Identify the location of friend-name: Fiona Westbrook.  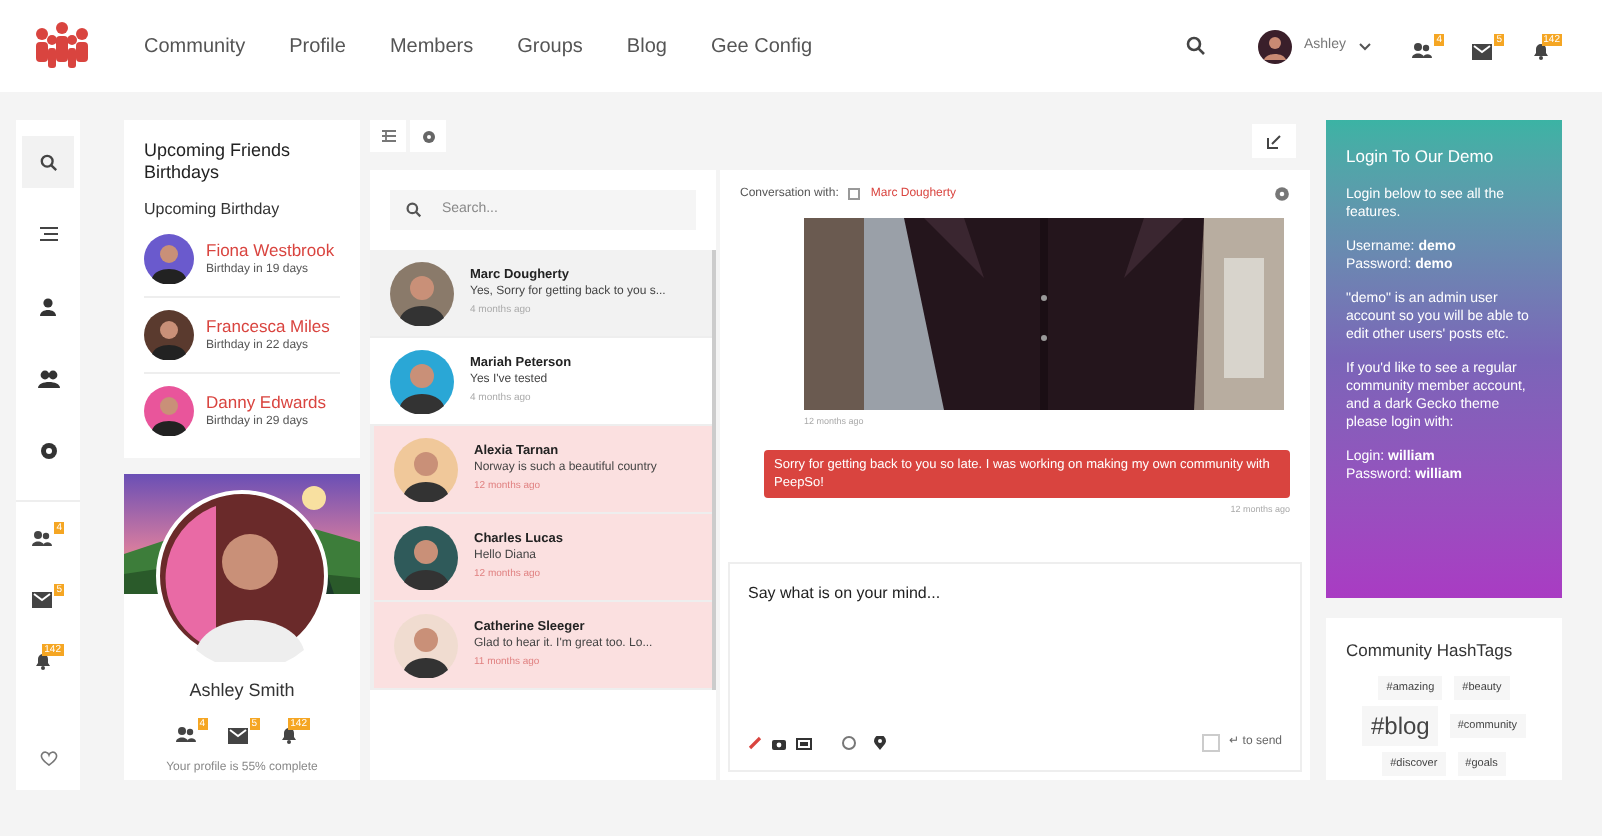
(270, 250).